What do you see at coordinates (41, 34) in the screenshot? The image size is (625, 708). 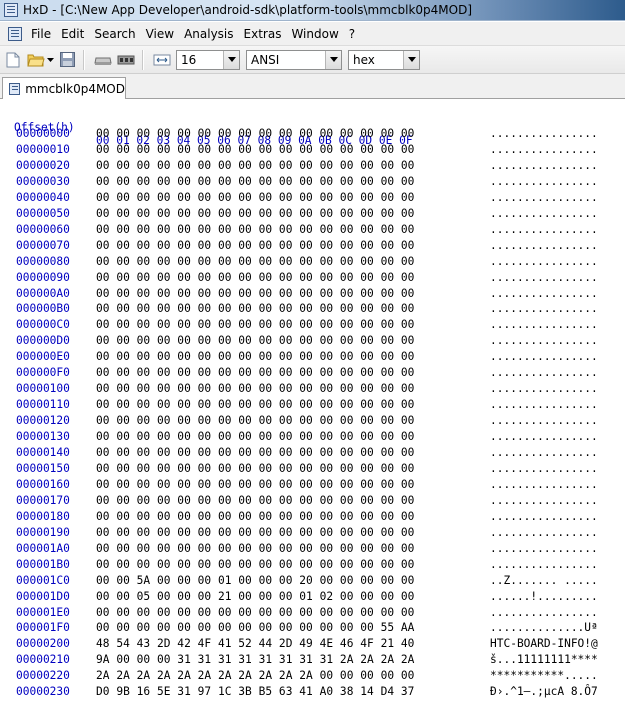 I see `menu-file: File` at bounding box center [41, 34].